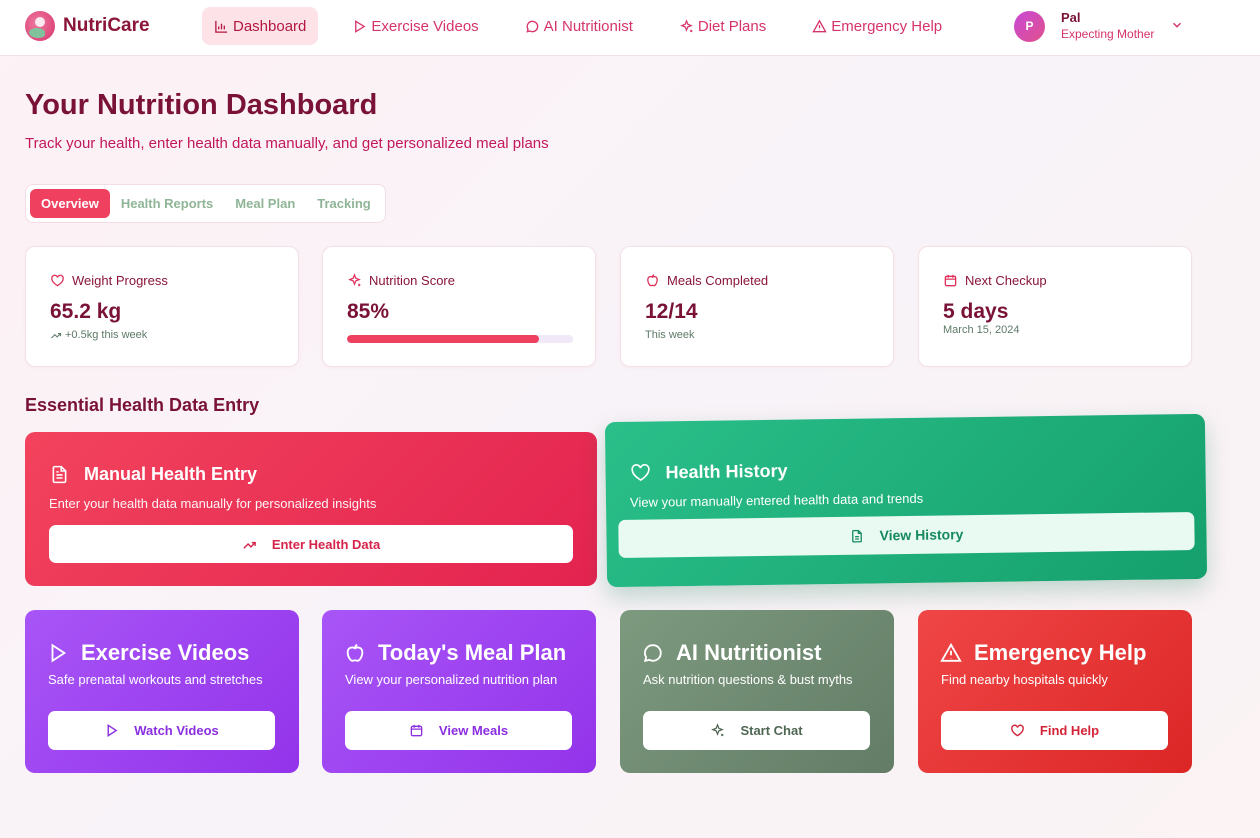 This screenshot has width=1260, height=838. What do you see at coordinates (981, 330) in the screenshot?
I see `stat-note-text: March 15, 2024` at bounding box center [981, 330].